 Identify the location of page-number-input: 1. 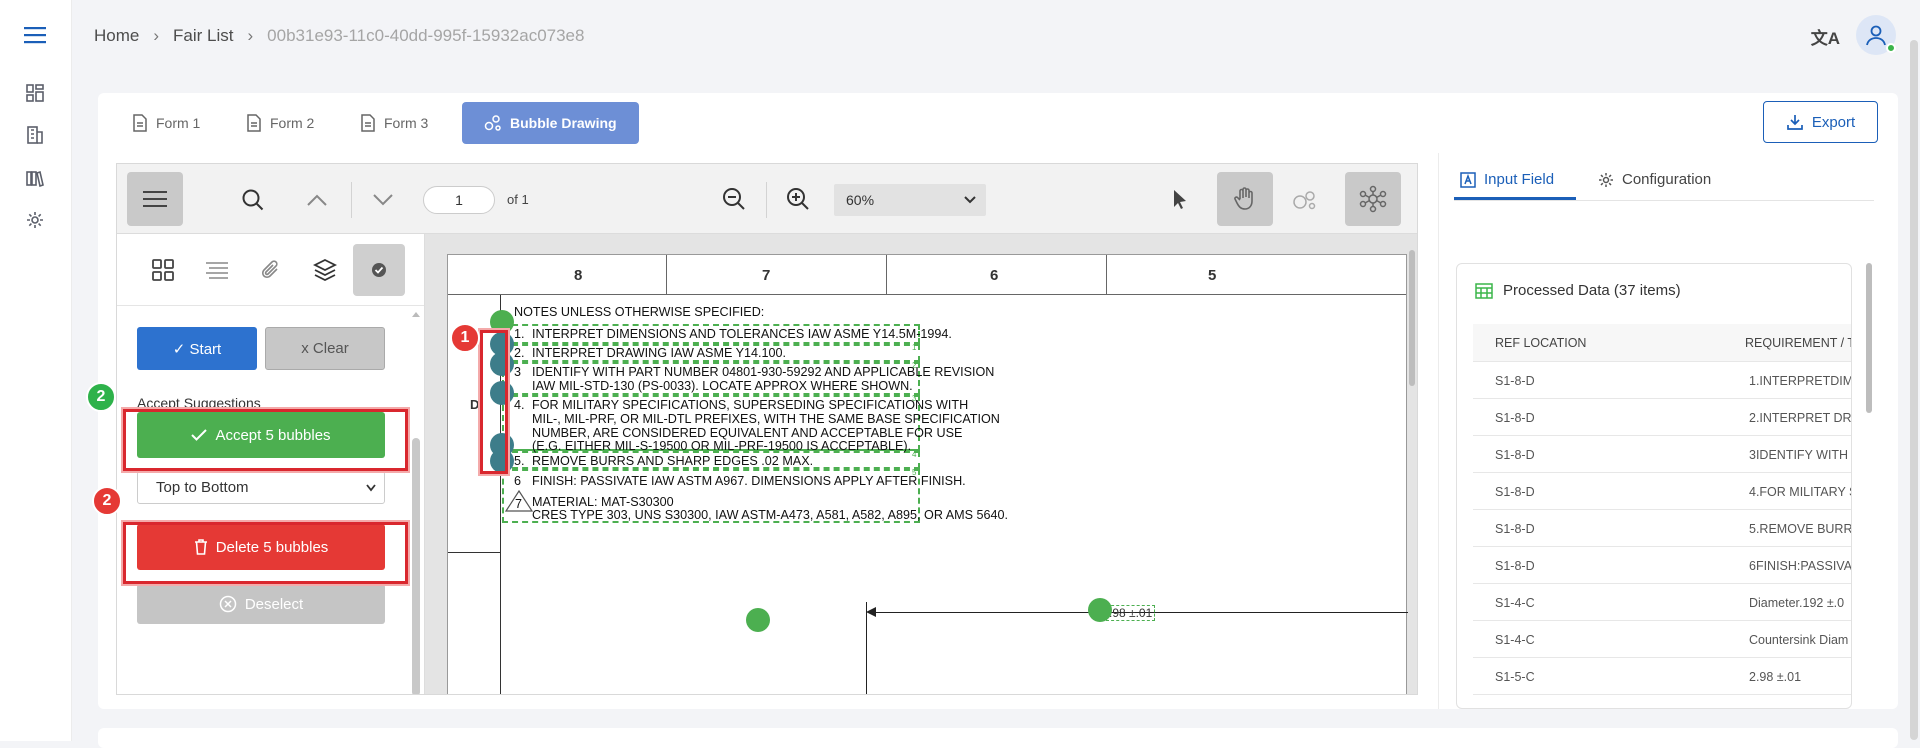
(459, 200).